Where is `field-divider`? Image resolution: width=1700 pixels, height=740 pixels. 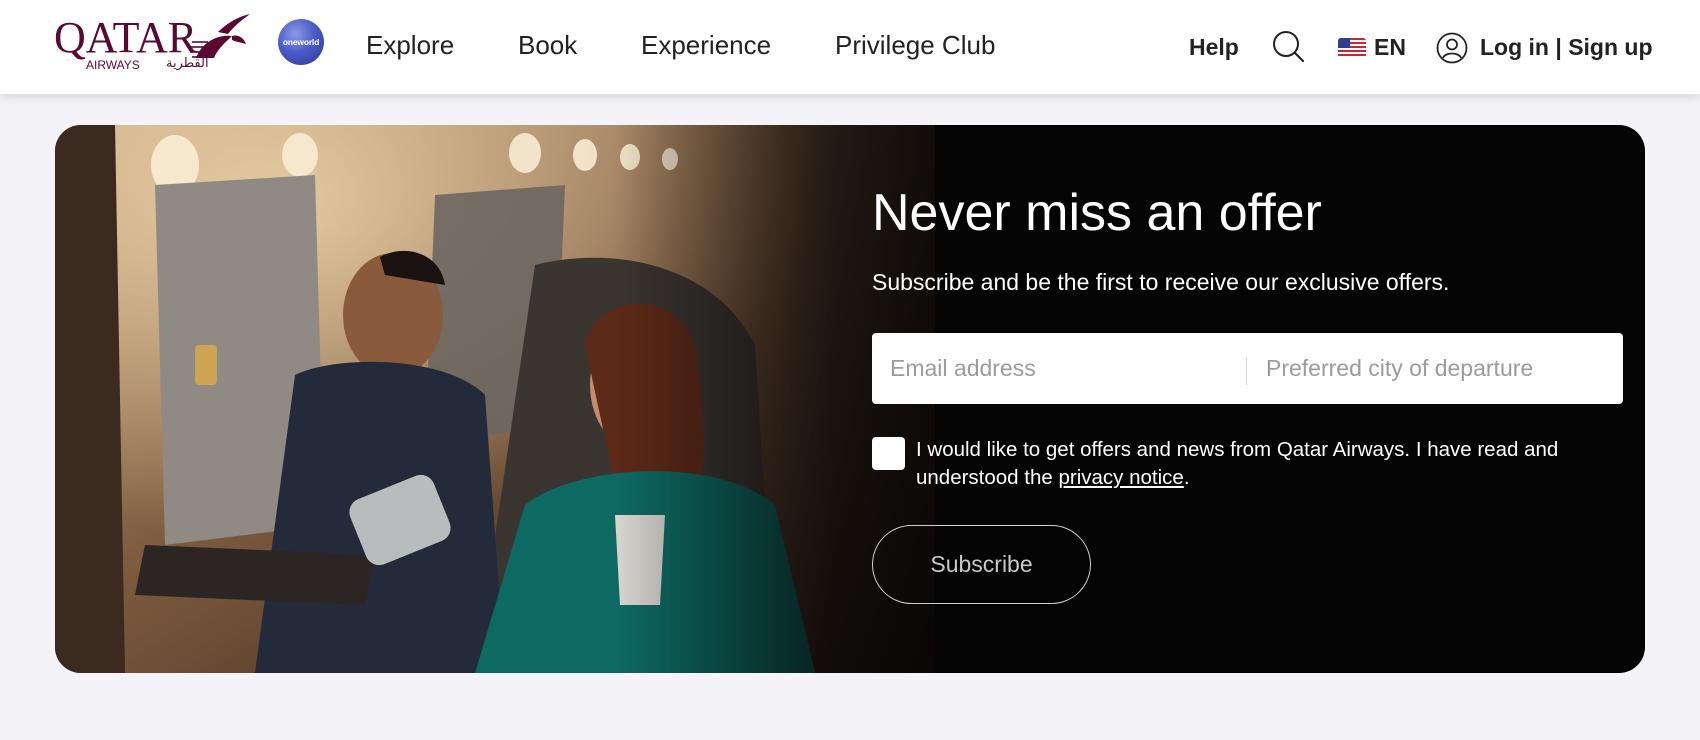 field-divider is located at coordinates (1246, 371).